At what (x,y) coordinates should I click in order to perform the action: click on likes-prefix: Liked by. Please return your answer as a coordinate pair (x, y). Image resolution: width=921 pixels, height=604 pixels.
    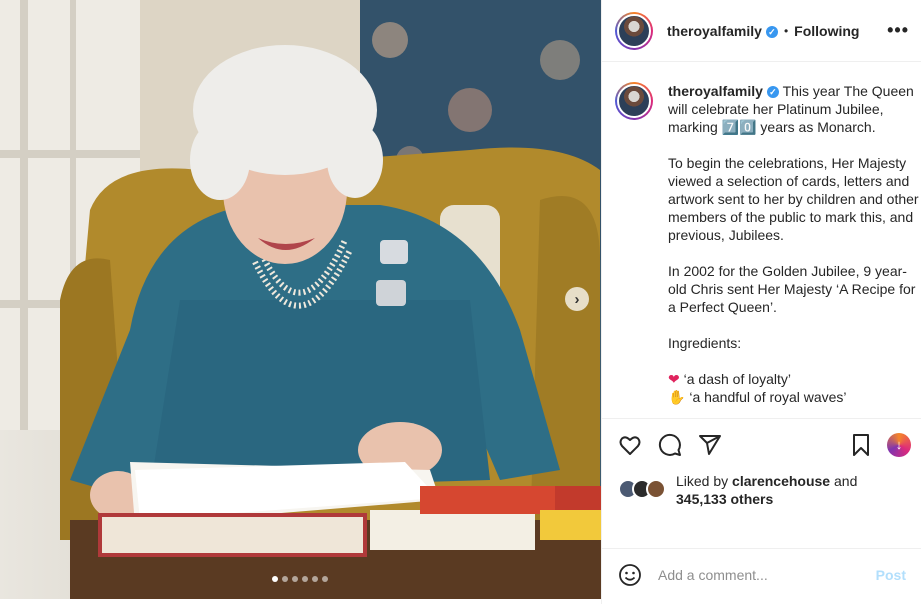
    Looking at the image, I should click on (704, 481).